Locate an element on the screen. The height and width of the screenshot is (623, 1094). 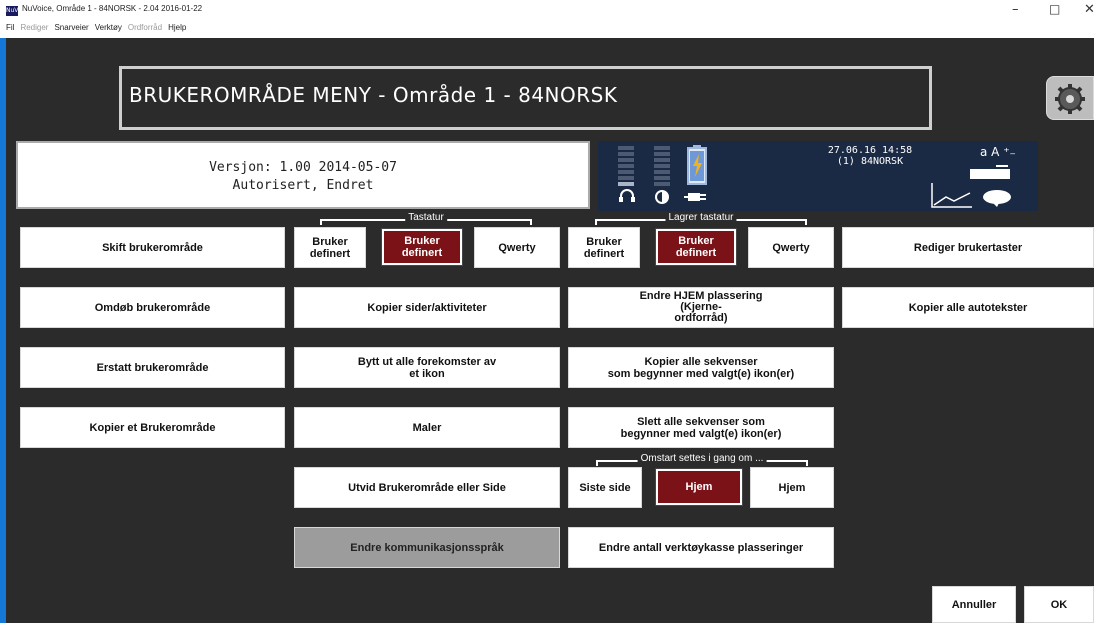
tastatur-bruker-definert-2-button: Bruker definert is located at coordinates (422, 247).